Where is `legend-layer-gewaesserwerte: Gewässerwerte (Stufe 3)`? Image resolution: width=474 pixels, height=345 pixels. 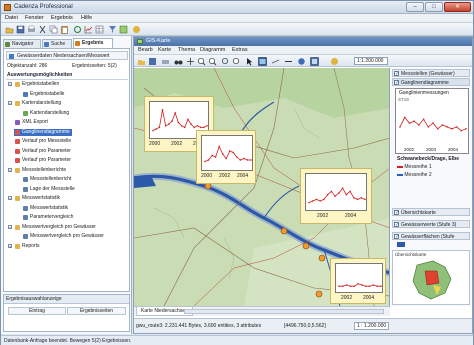
legend-layer-gewaesserwerte: Gewässerwerte (Stufe 3) is located at coordinates (431, 224).